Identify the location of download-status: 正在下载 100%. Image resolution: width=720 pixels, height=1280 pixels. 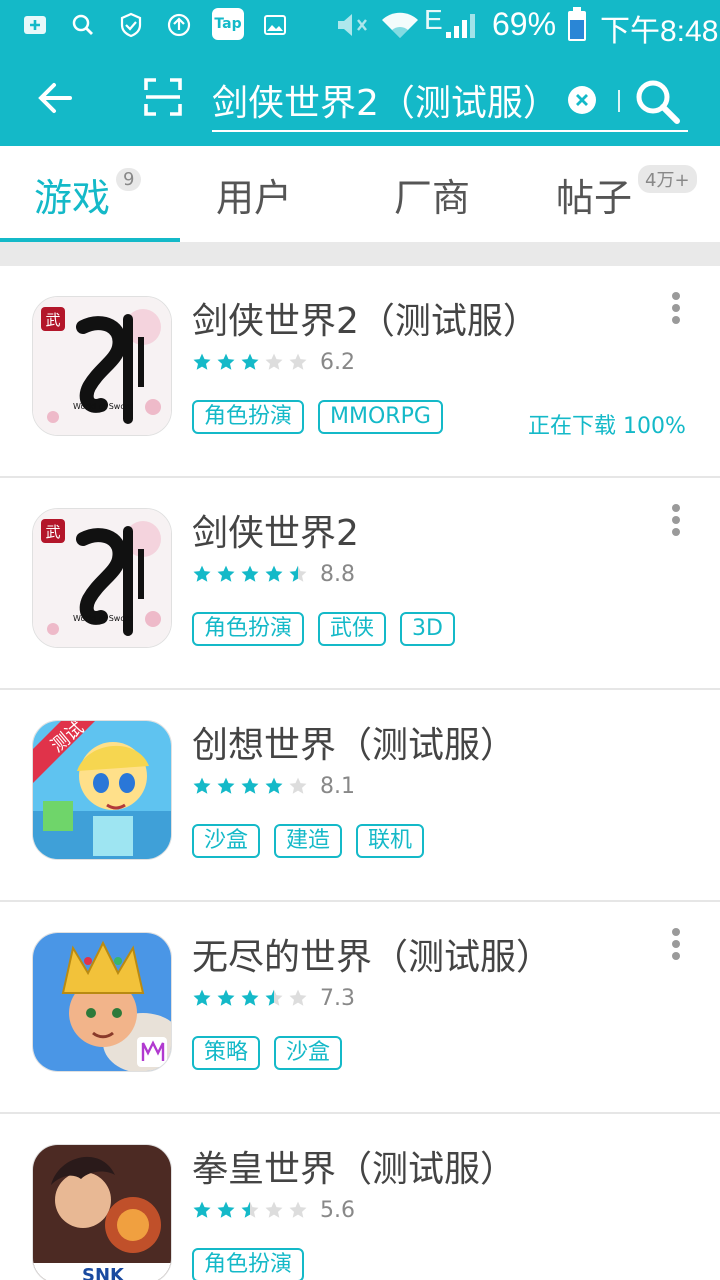
(607, 424).